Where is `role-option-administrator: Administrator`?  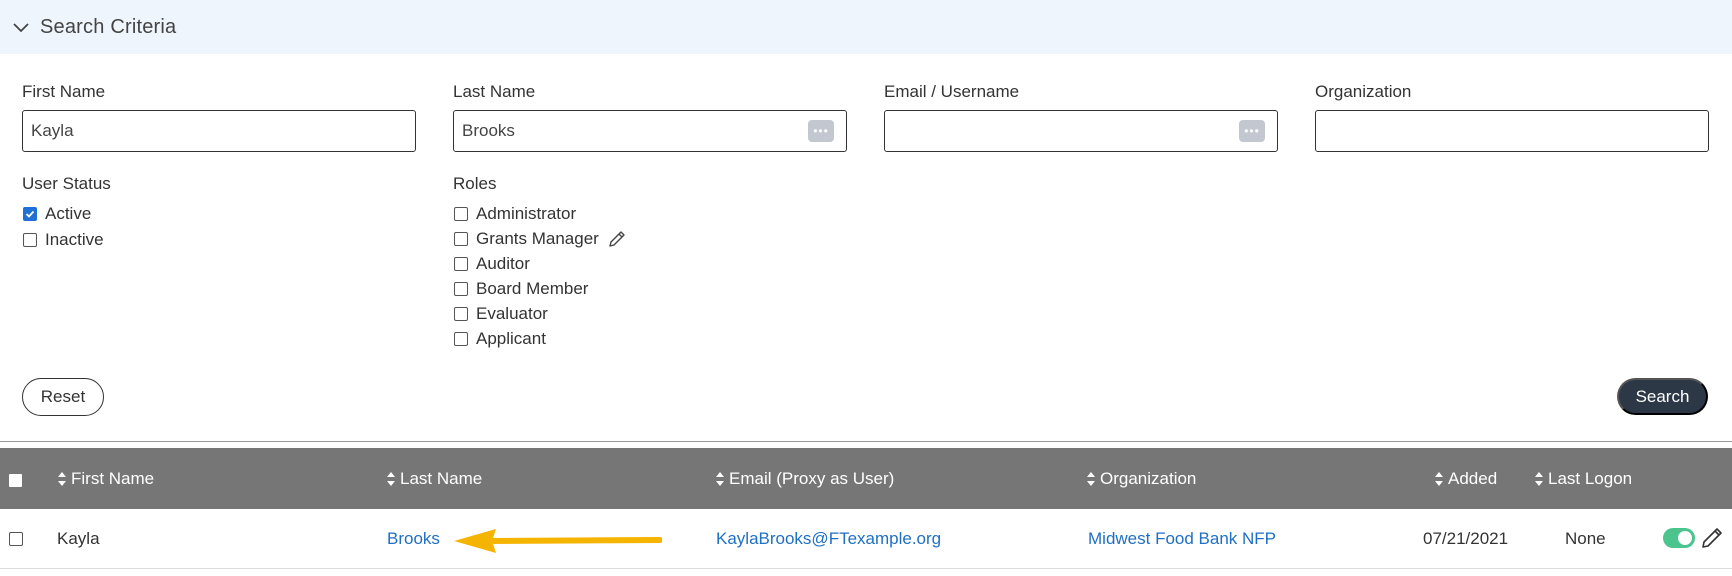 role-option-administrator: Administrator is located at coordinates (515, 214).